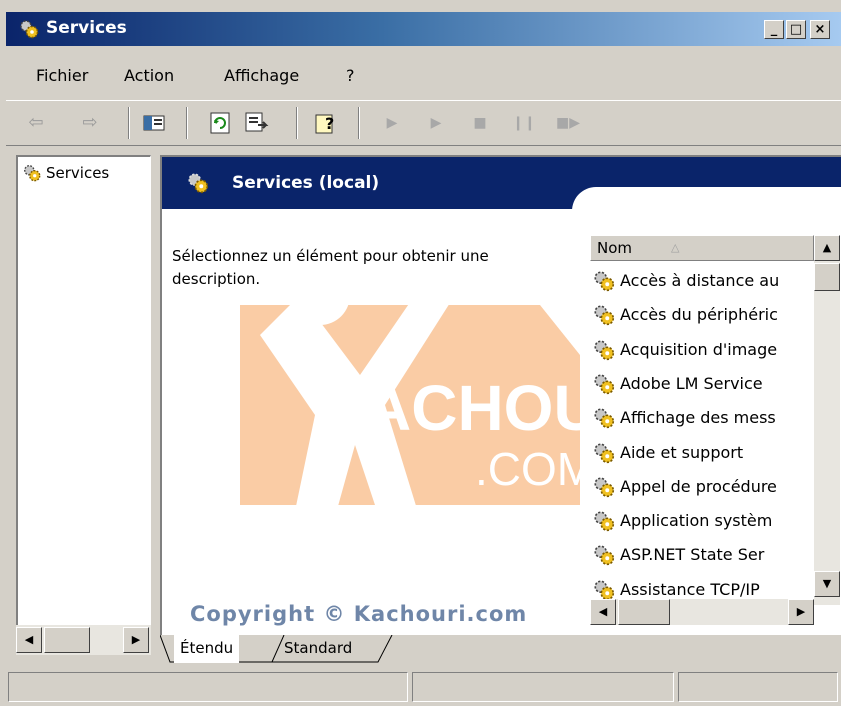 Image resolution: width=841 pixels, height=706 pixels. Describe the element at coordinates (698, 418) in the screenshot. I see `service-name: Affichage des mess` at that location.